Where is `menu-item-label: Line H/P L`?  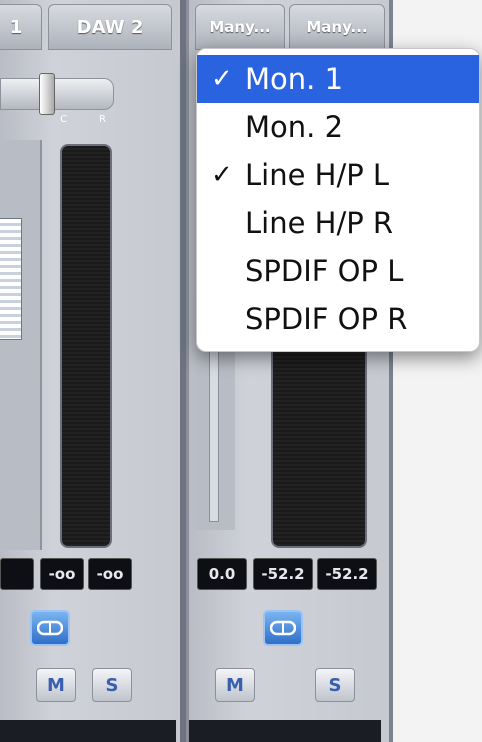
menu-item-label: Line H/P L is located at coordinates (317, 175).